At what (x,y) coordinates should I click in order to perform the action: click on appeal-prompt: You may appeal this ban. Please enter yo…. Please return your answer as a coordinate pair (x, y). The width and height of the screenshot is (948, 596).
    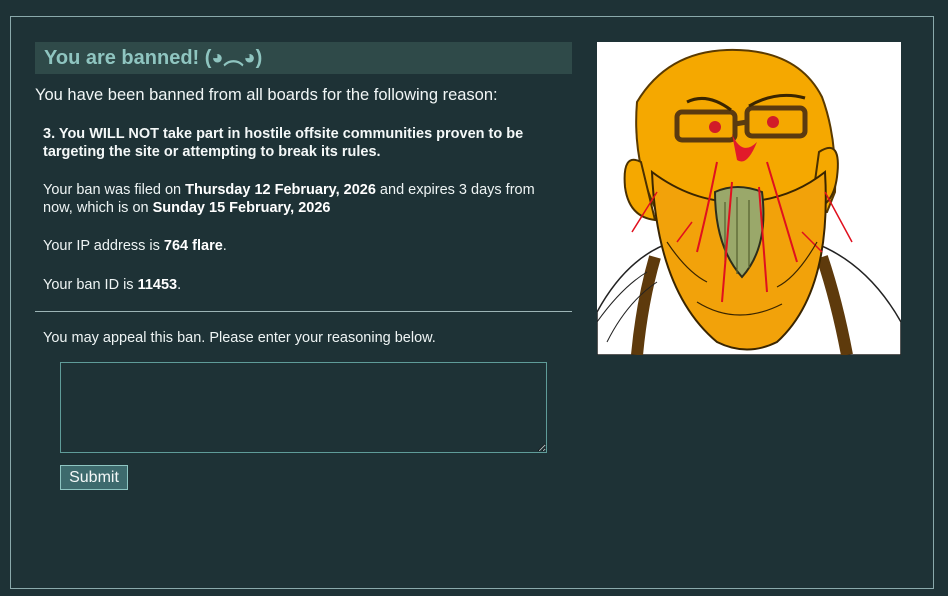
    Looking at the image, I should click on (239, 338).